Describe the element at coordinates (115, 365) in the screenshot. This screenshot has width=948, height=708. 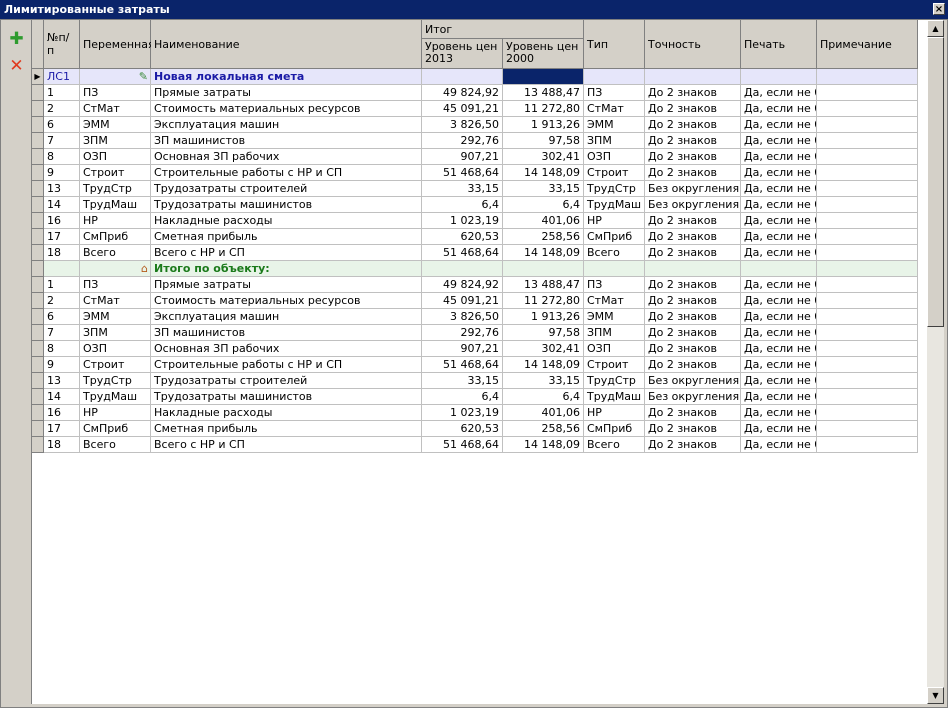
I see `cell-variable: Строит` at that location.